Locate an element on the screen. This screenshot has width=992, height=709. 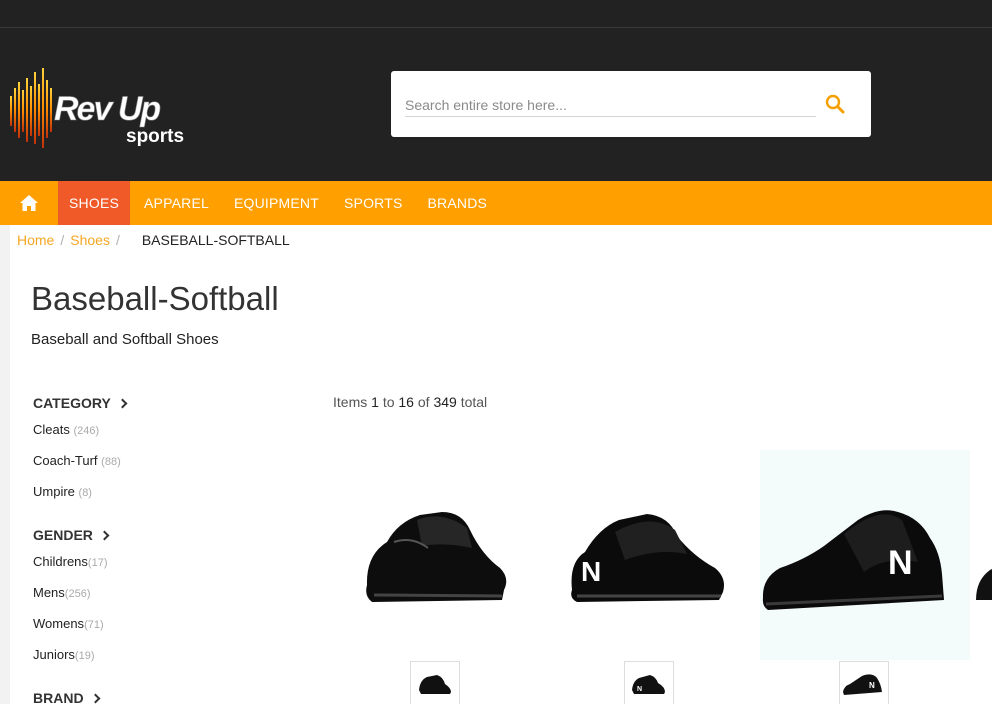
product-thumbnail is located at coordinates (435, 682).